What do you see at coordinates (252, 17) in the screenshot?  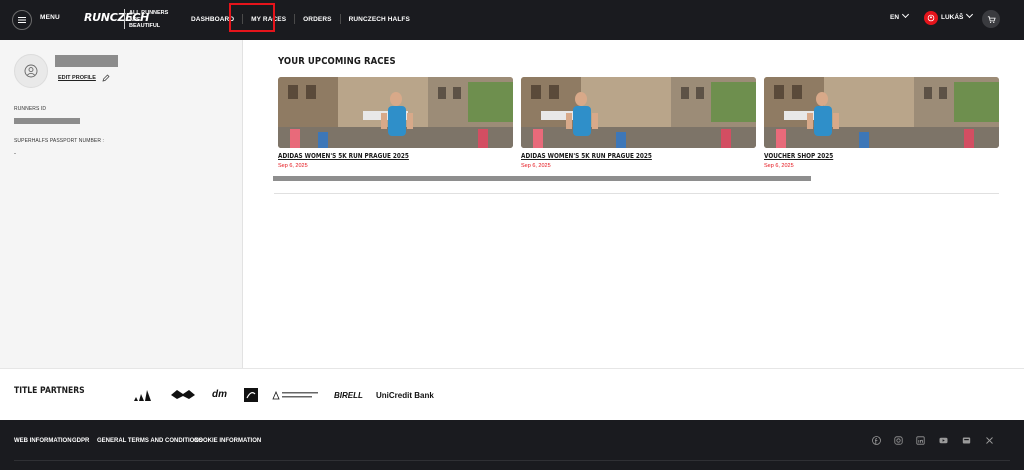 I see `active-nav-highlight` at bounding box center [252, 17].